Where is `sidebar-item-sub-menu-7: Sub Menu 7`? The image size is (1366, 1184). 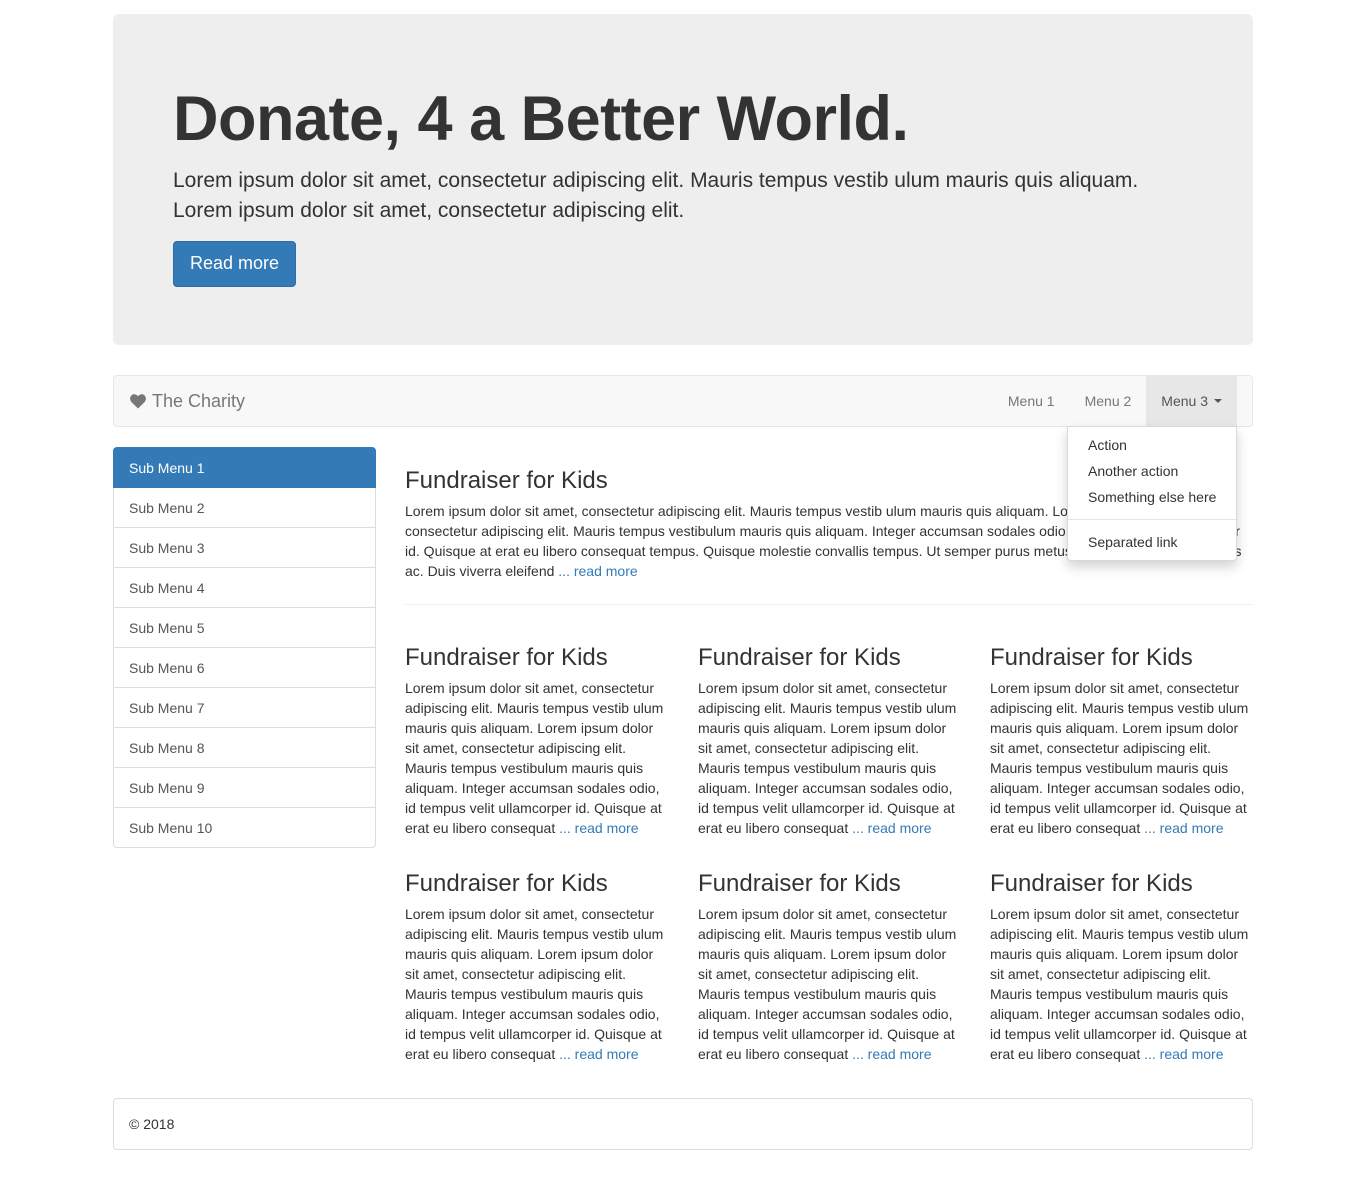
sidebar-item-sub-menu-7: Sub Menu 7 is located at coordinates (244, 707).